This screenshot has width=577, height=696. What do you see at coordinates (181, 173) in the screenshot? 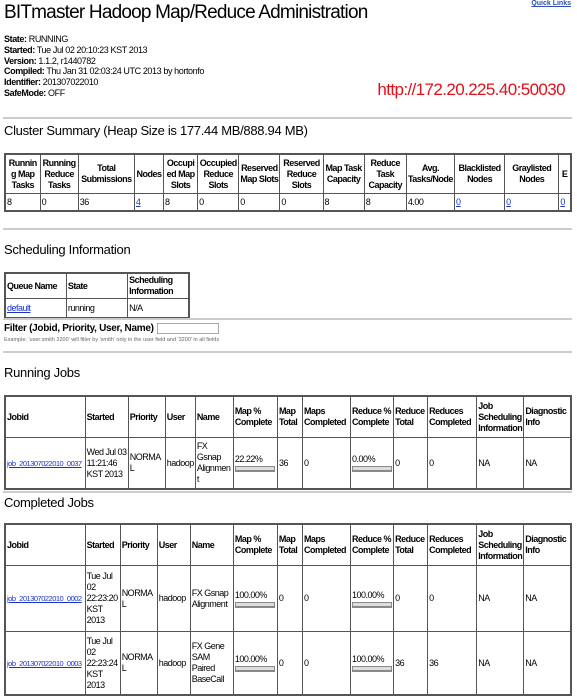
I see `column-header: Occupied Map Slots` at bounding box center [181, 173].